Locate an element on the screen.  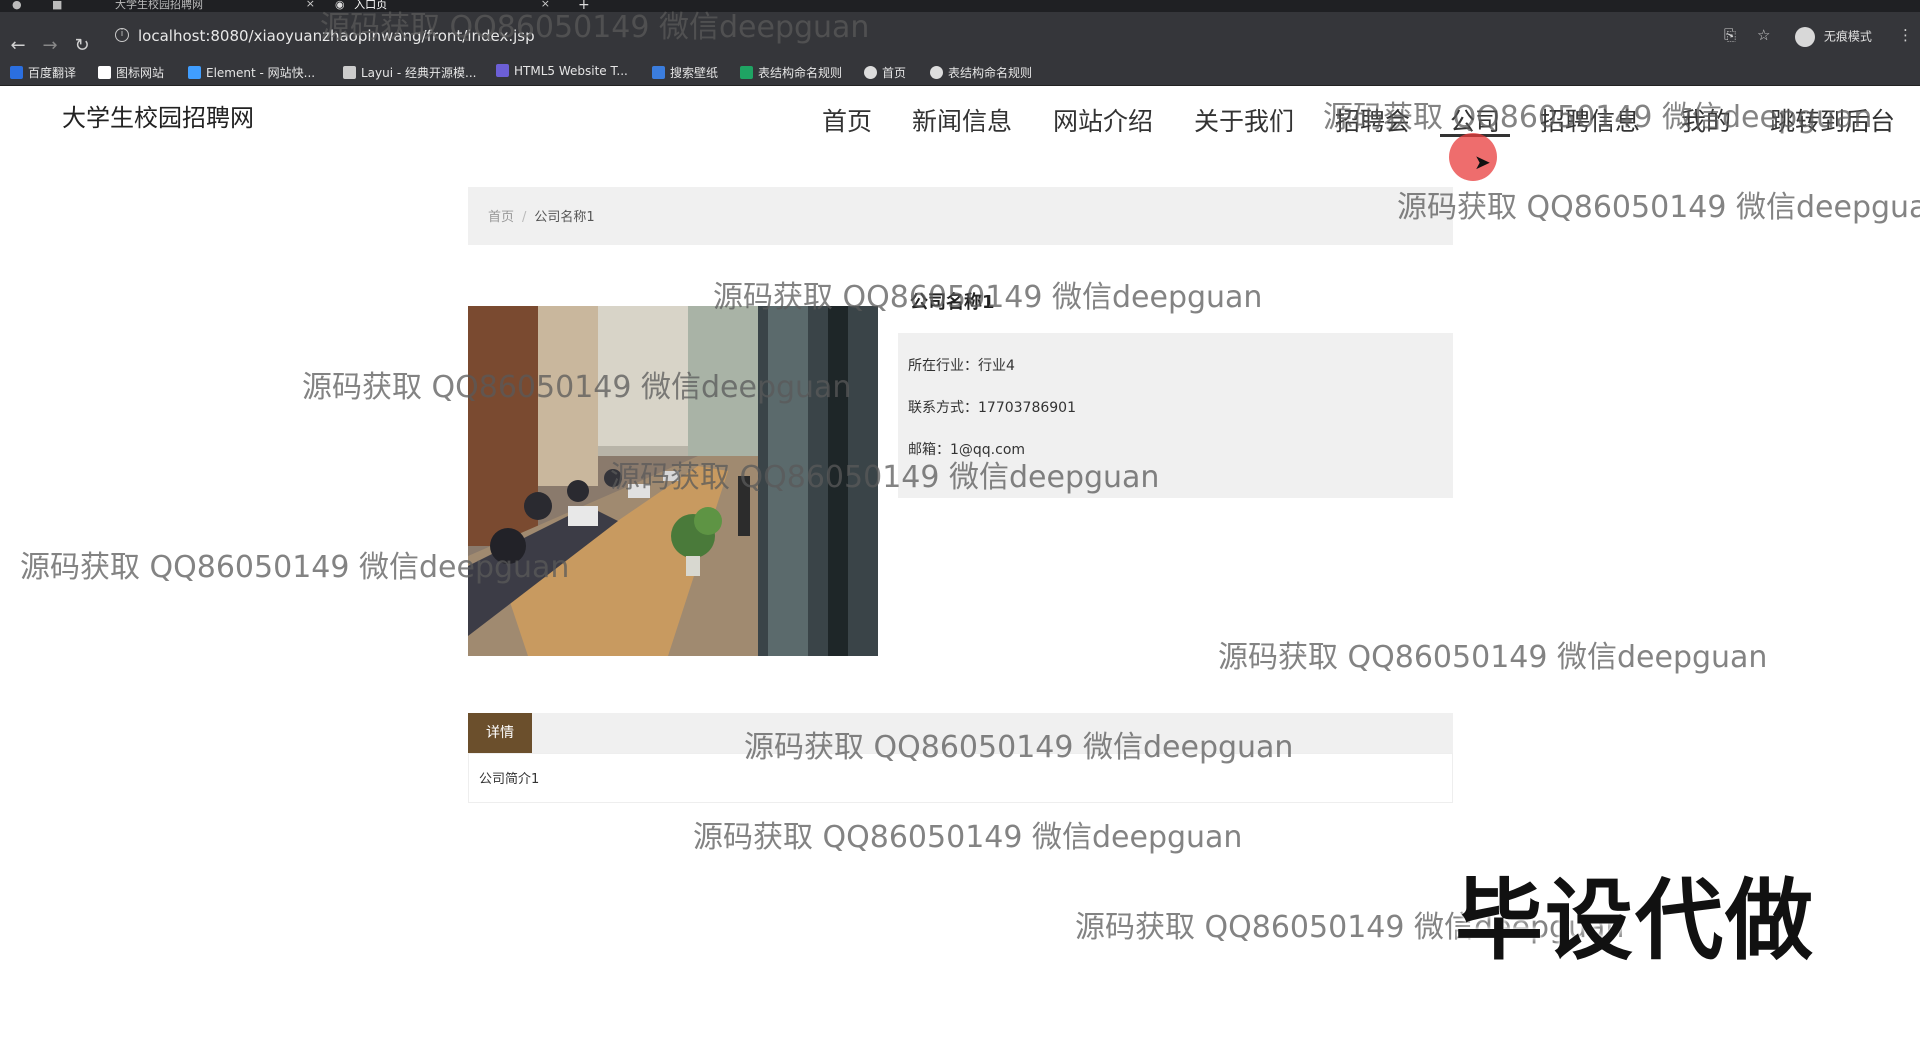
menu-dots-icon: ⋮ is located at coordinates (1905, 35).